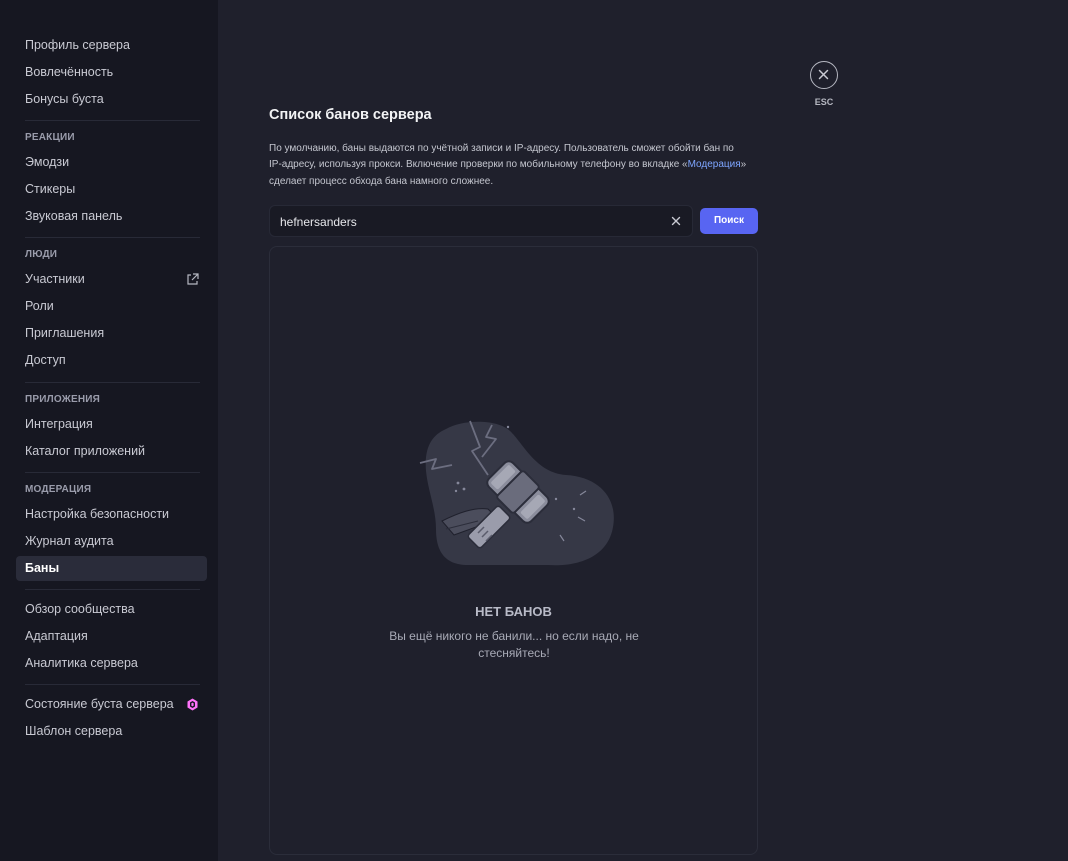 Image resolution: width=1068 pixels, height=861 pixels. Describe the element at coordinates (99, 704) in the screenshot. I see `sidebar-item-label: Состояние буста сервера` at that location.